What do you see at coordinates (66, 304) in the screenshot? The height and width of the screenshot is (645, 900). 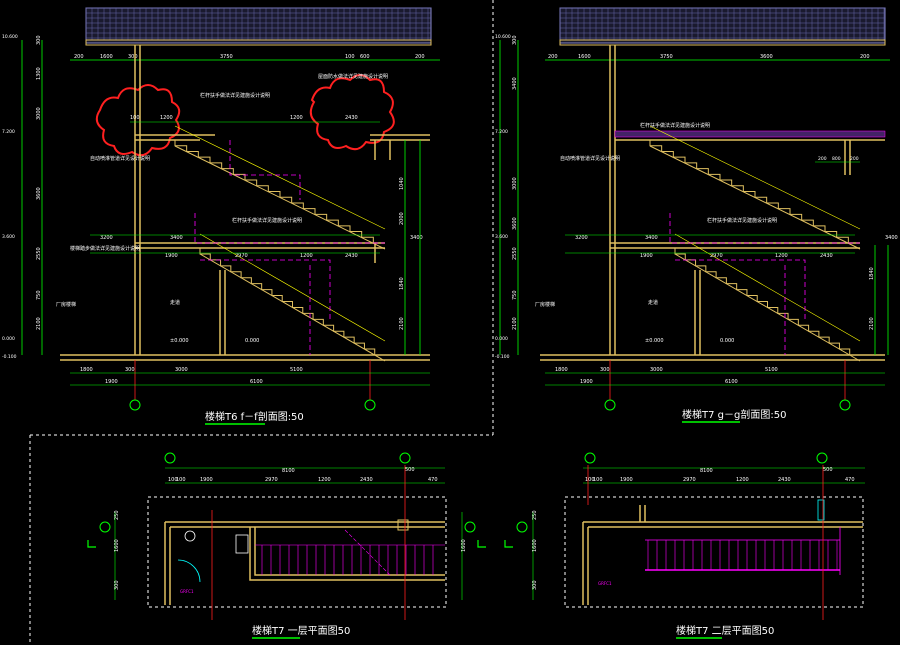 I see `note-factory-stair: 厂房楼梯` at bounding box center [66, 304].